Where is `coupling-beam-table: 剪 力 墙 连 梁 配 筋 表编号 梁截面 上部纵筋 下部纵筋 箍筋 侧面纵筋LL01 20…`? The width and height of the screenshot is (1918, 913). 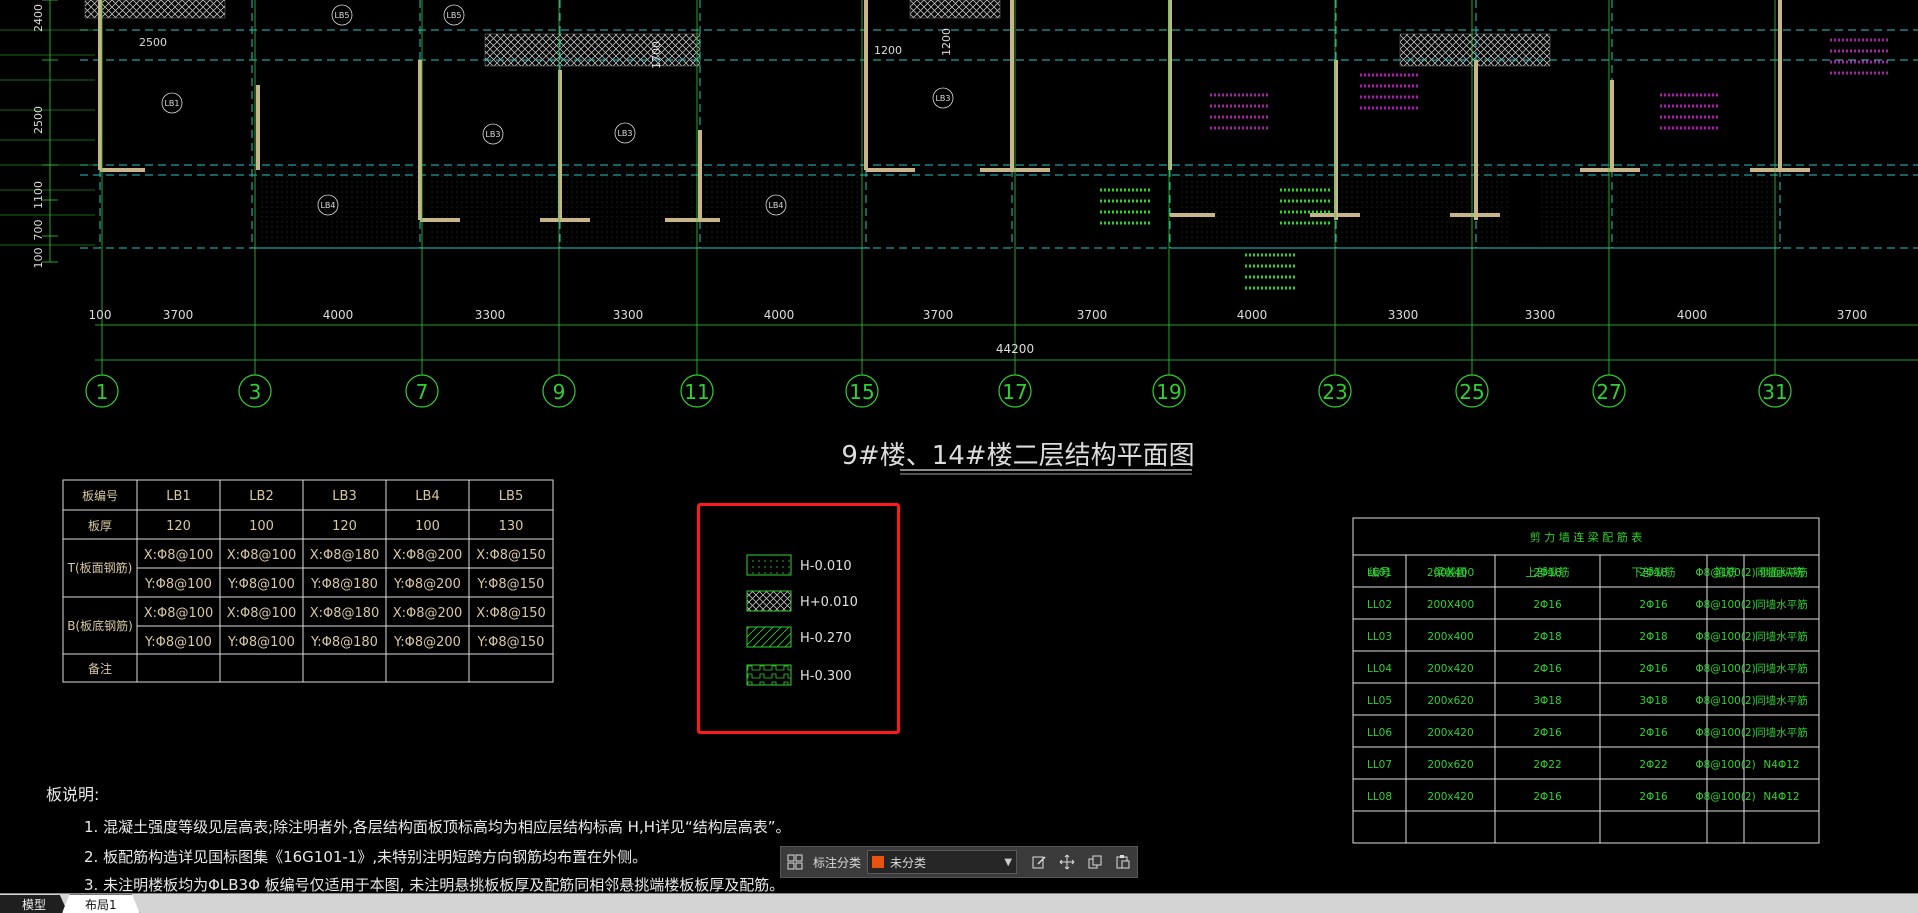
coupling-beam-table: 剪 力 墙 连 梁 配 筋 表编号 梁截面 上部纵筋 下部纵筋 箍筋 侧面纵筋LL01 20… is located at coordinates (1586, 680).